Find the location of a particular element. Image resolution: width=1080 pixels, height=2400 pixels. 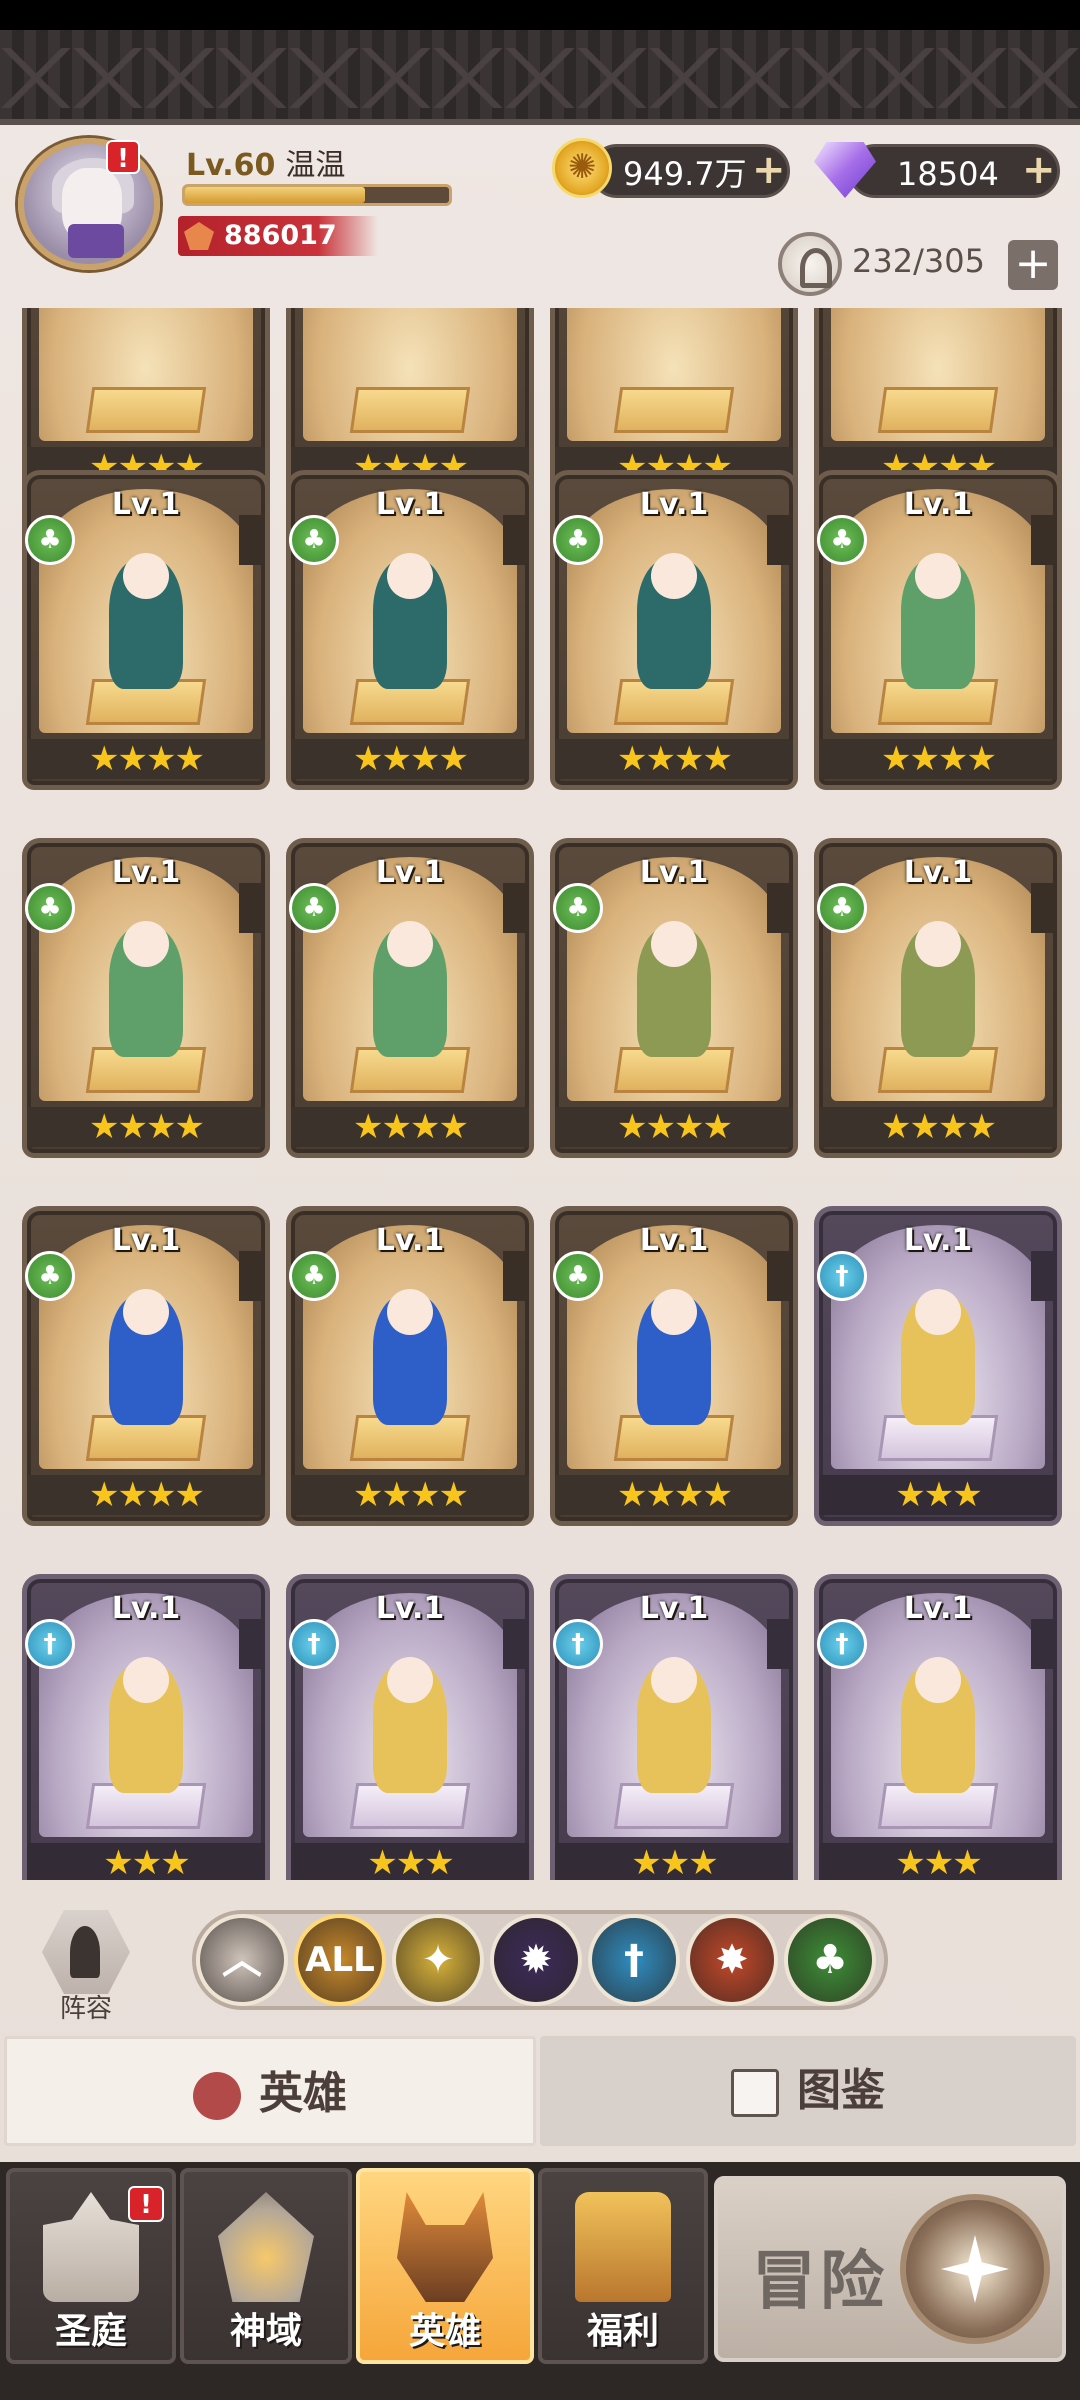

add-diamond-plus-icon: + is located at coordinates (1039, 170).